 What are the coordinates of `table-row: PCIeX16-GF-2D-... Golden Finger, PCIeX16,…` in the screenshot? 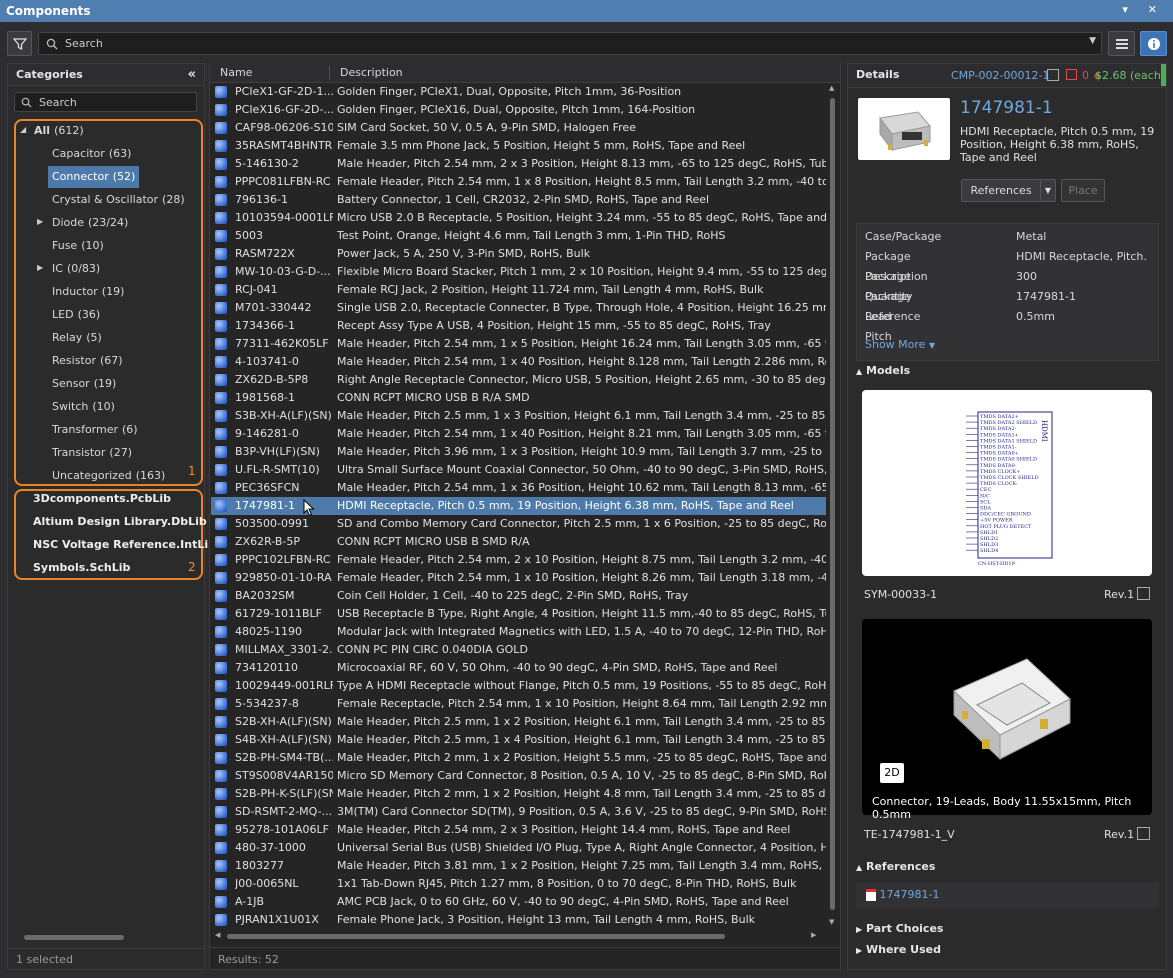 It's located at (518, 110).